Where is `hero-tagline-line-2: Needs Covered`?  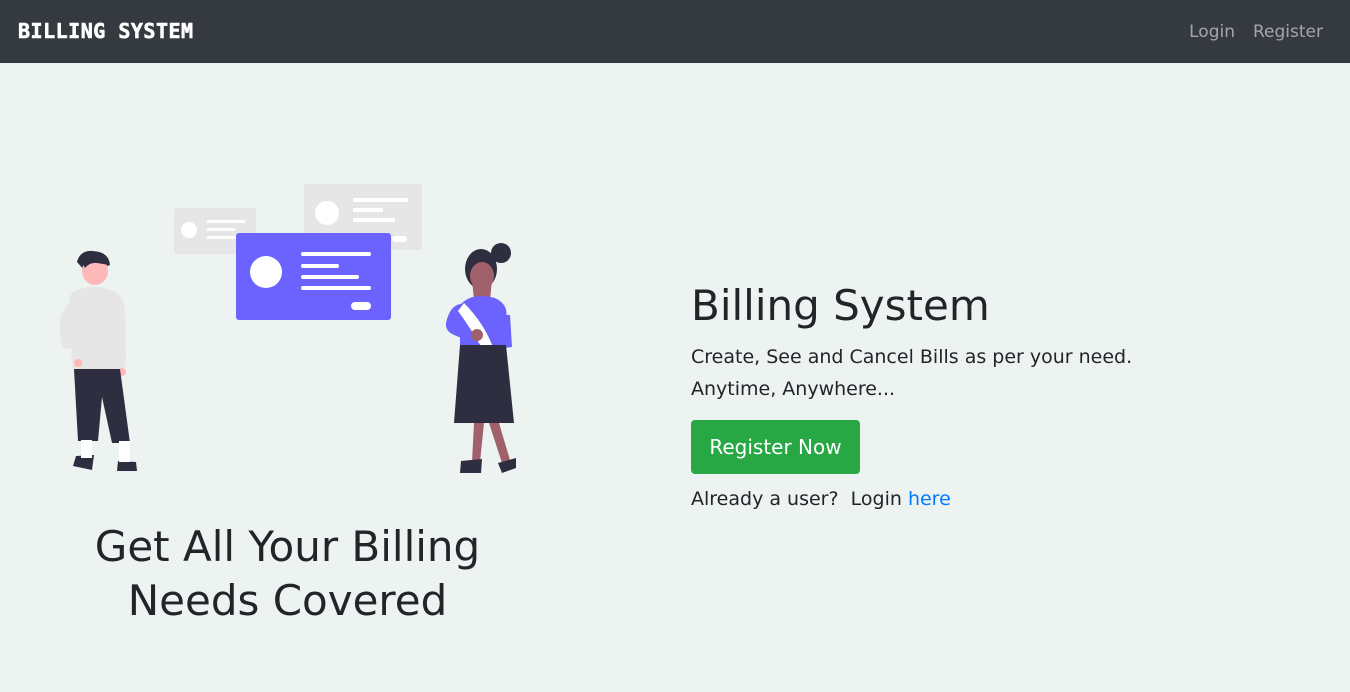 hero-tagline-line-2: Needs Covered is located at coordinates (287, 600).